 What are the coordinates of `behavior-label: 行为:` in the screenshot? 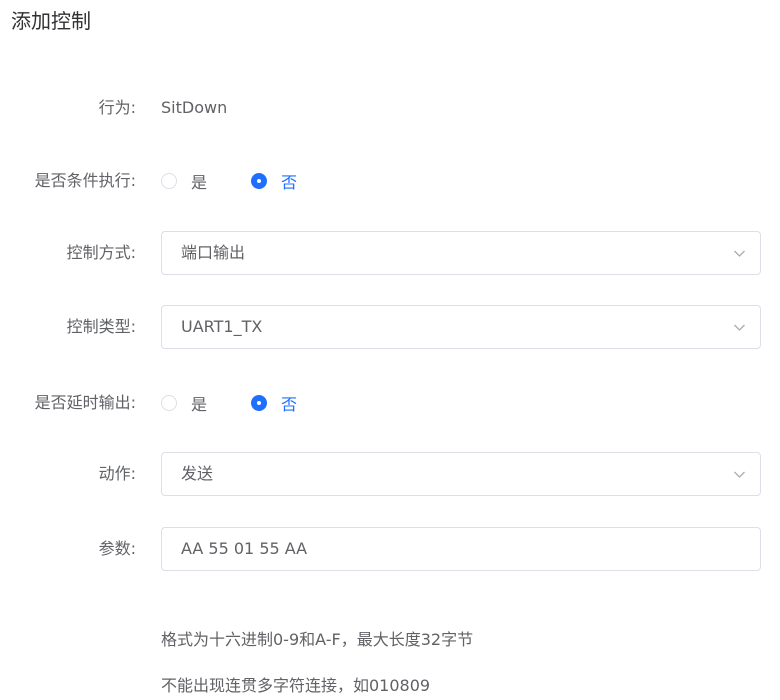 It's located at (117, 107).